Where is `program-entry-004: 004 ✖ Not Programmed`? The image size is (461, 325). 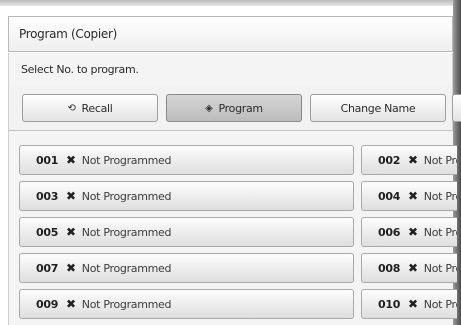 program-entry-004: 004 ✖ Not Programmed is located at coordinates (409, 196).